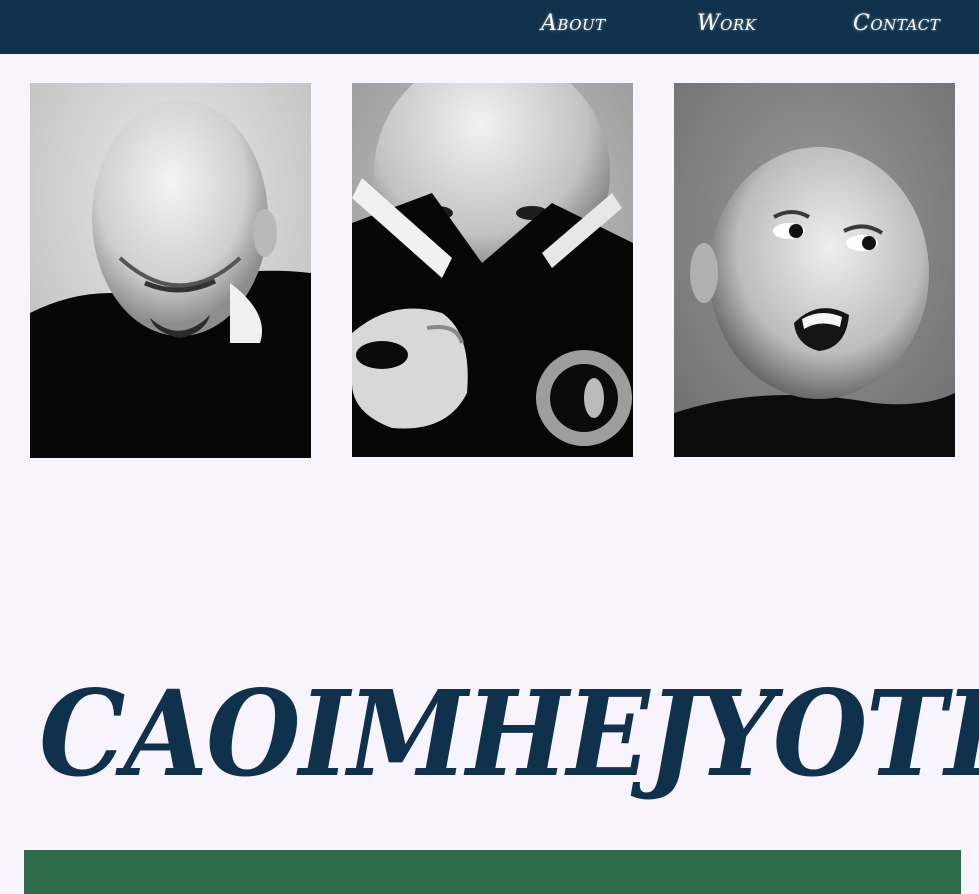  What do you see at coordinates (726, 23) in the screenshot?
I see `nav-link-work: Work` at bounding box center [726, 23].